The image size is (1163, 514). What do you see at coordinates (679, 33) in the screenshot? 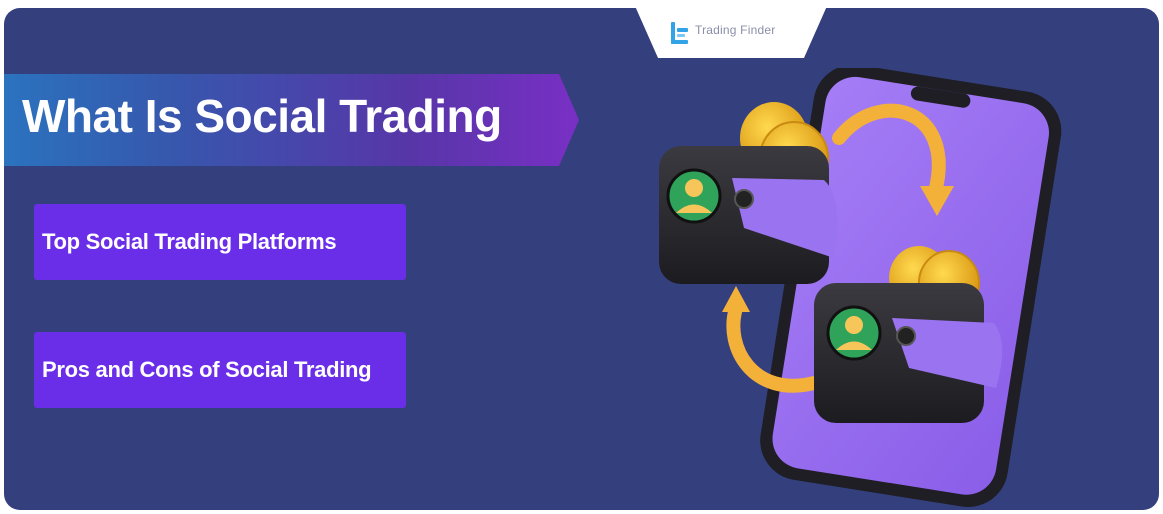
I see `trading-finder-logo-icon` at bounding box center [679, 33].